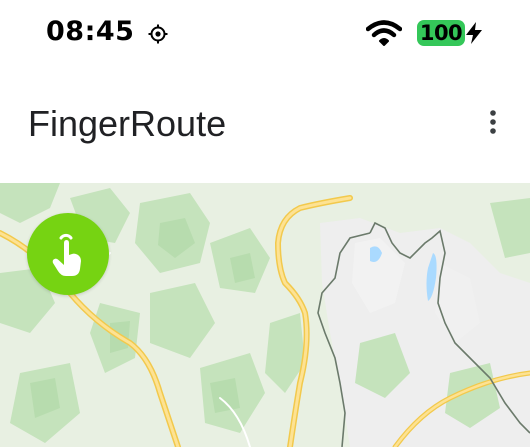  I want to click on status-time: 08:45, so click(90, 31).